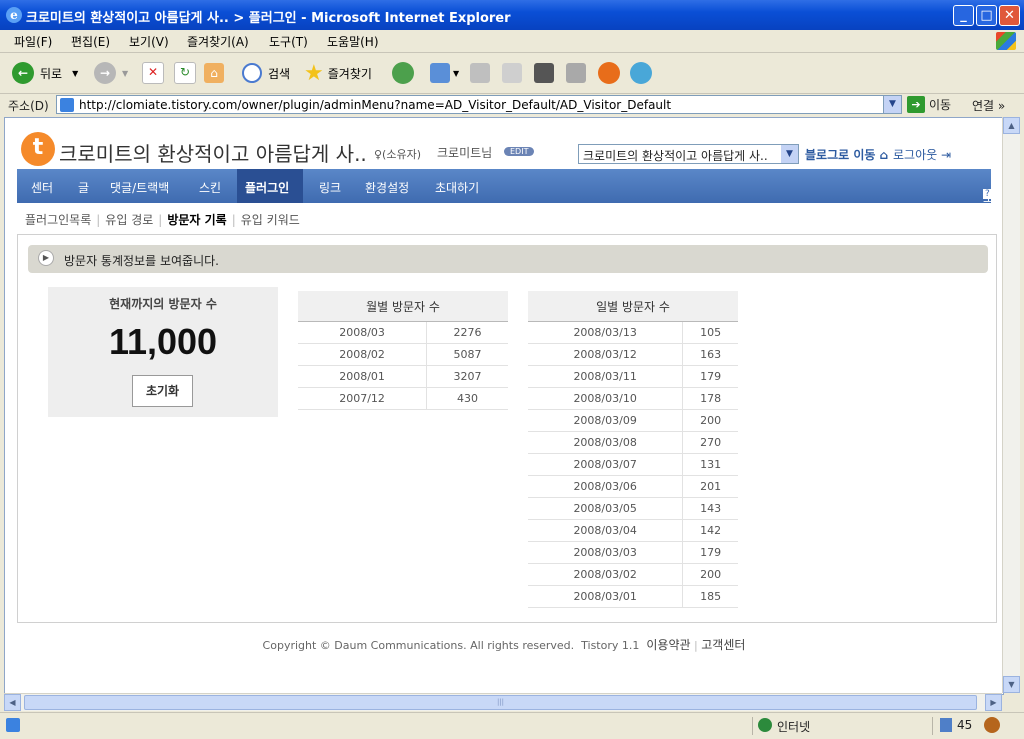  I want to click on nav-center: 센터, so click(42, 187).